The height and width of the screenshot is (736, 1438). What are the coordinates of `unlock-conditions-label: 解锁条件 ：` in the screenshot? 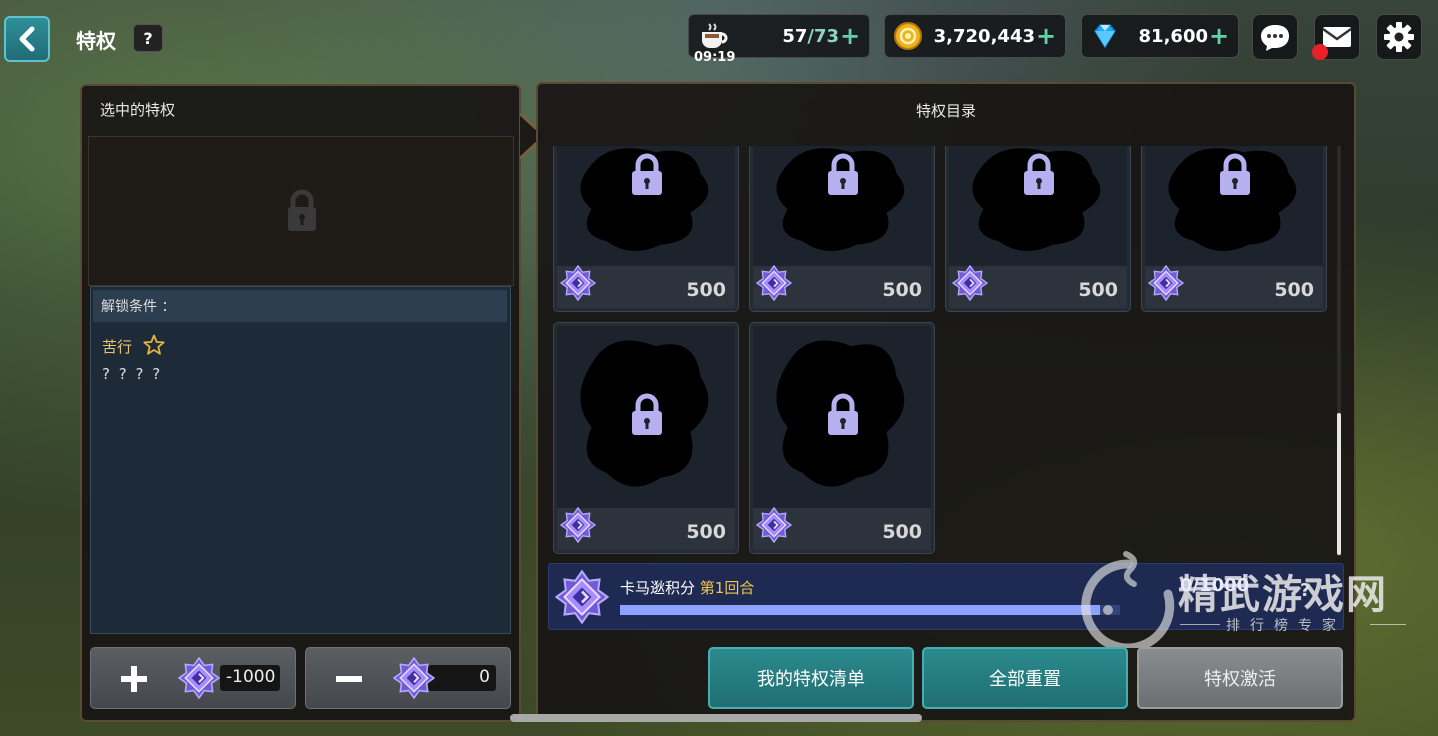 It's located at (300, 306).